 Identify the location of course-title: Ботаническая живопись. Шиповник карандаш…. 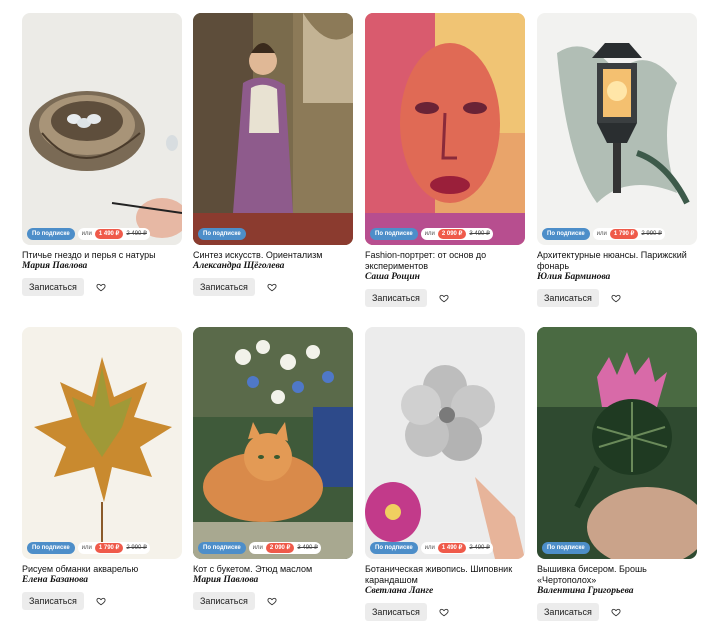
(445, 575).